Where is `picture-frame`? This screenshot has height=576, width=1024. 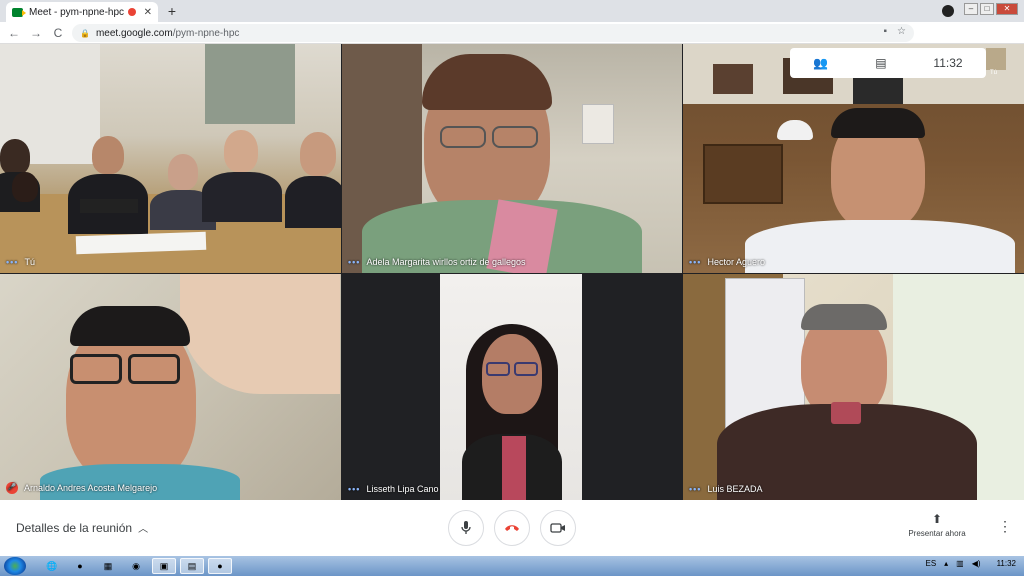
picture-frame is located at coordinates (733, 79).